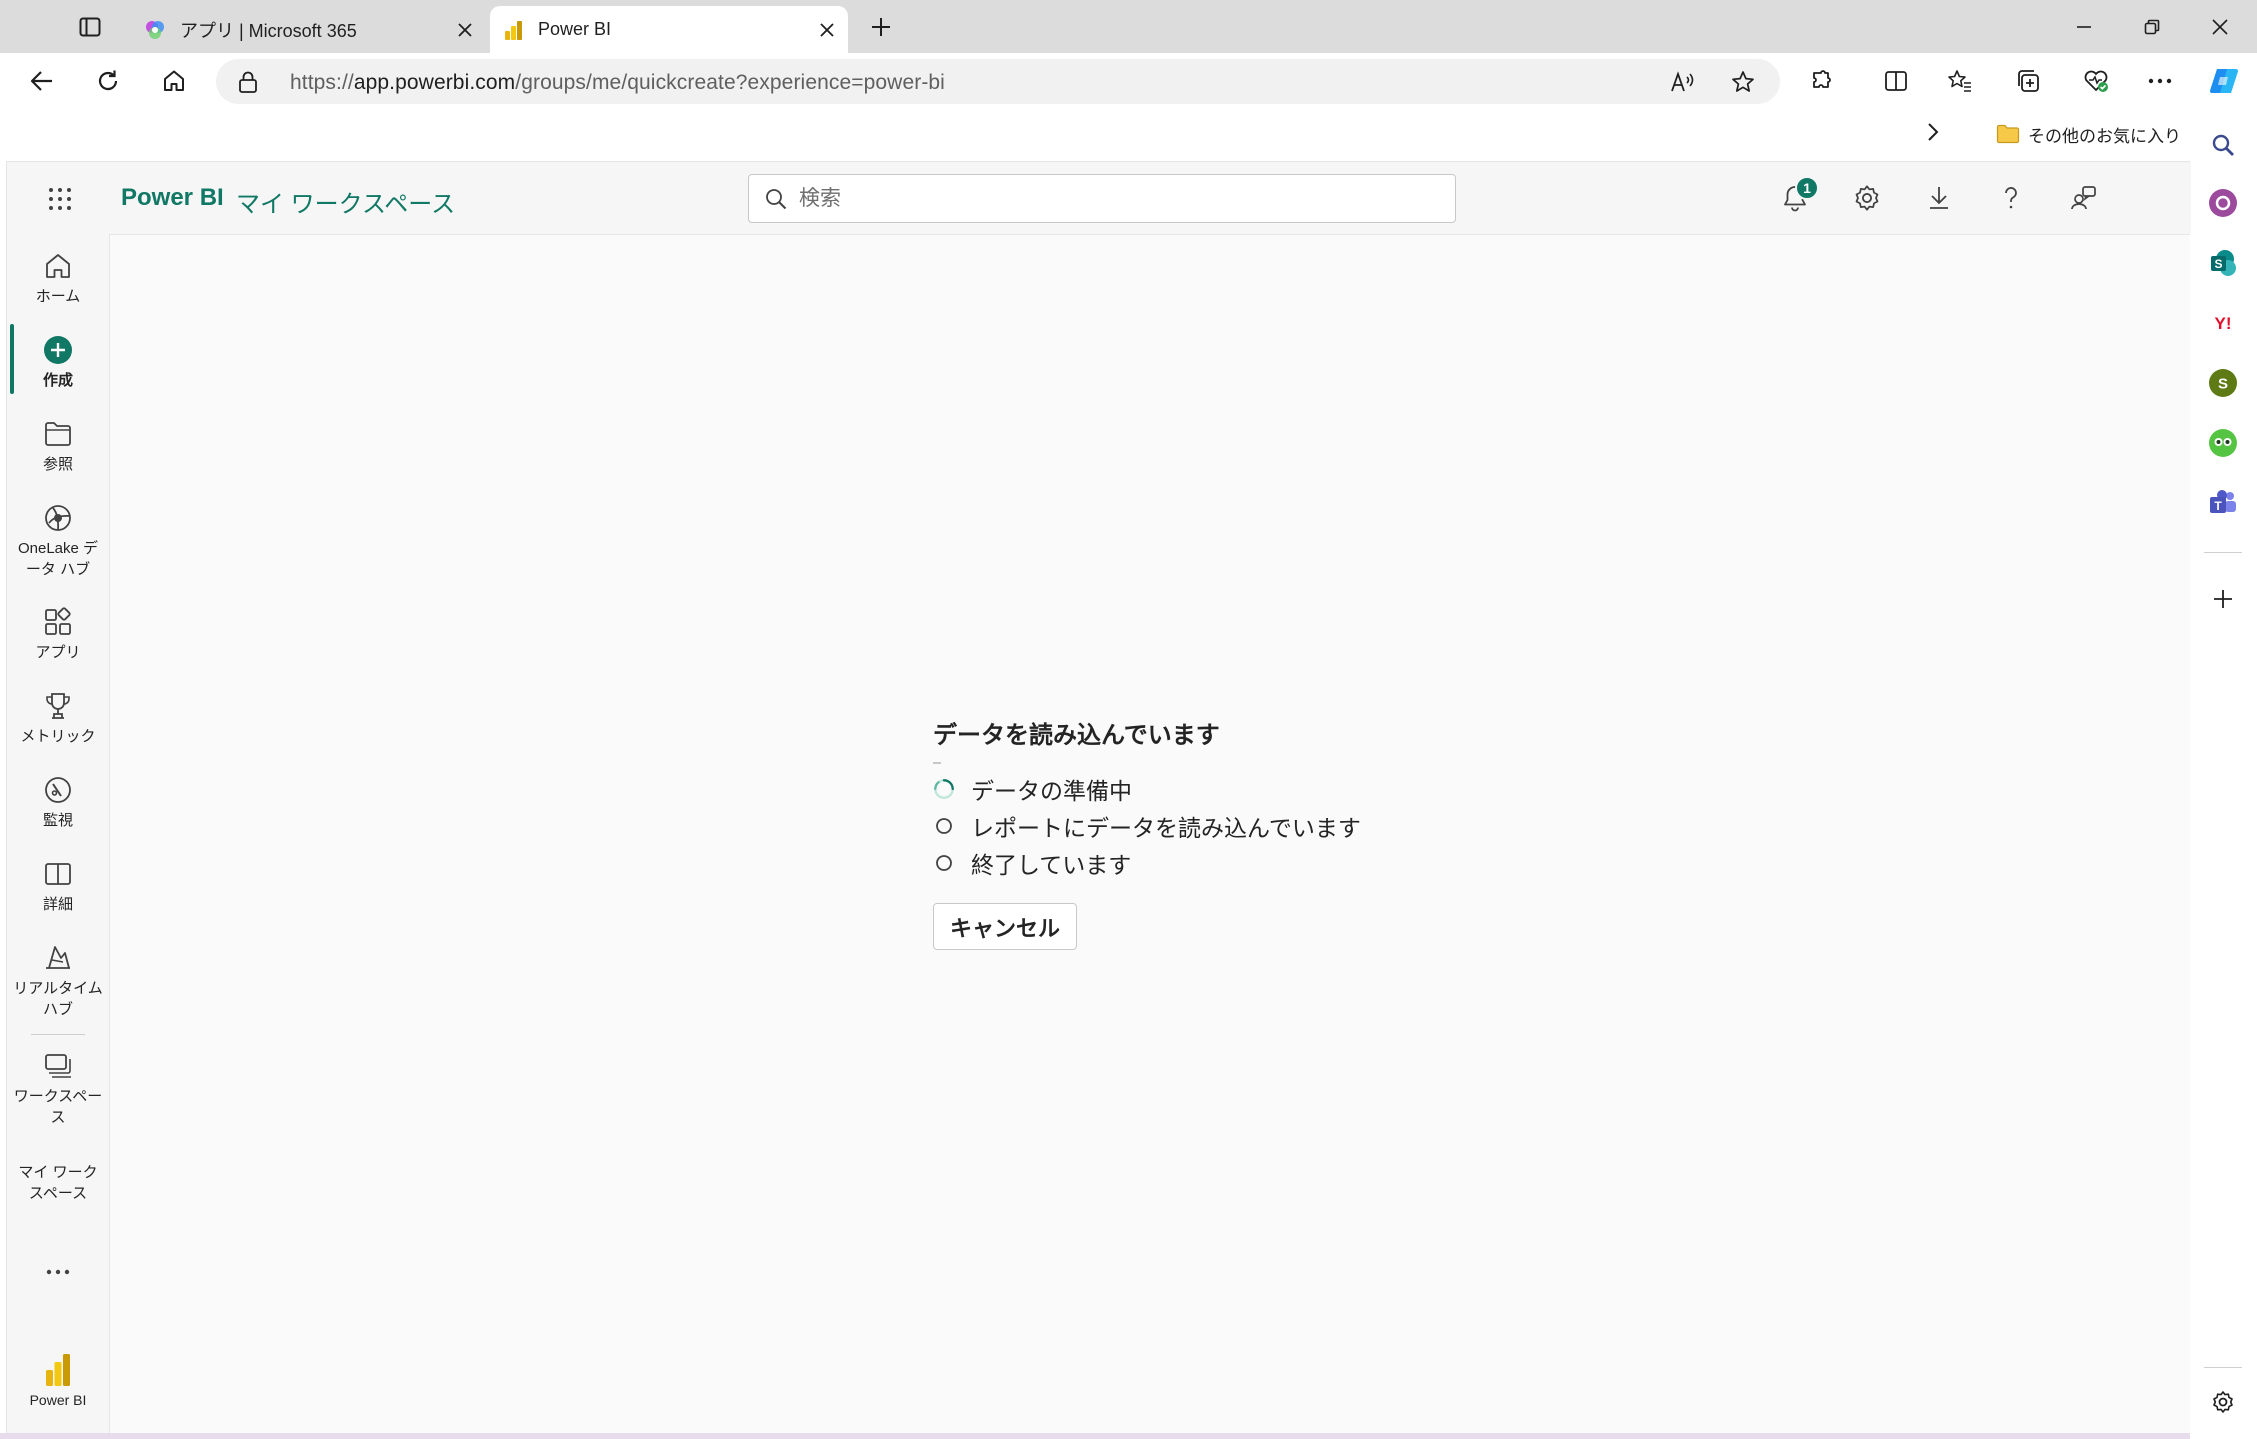  What do you see at coordinates (881, 27) in the screenshot?
I see `new-tab-icon` at bounding box center [881, 27].